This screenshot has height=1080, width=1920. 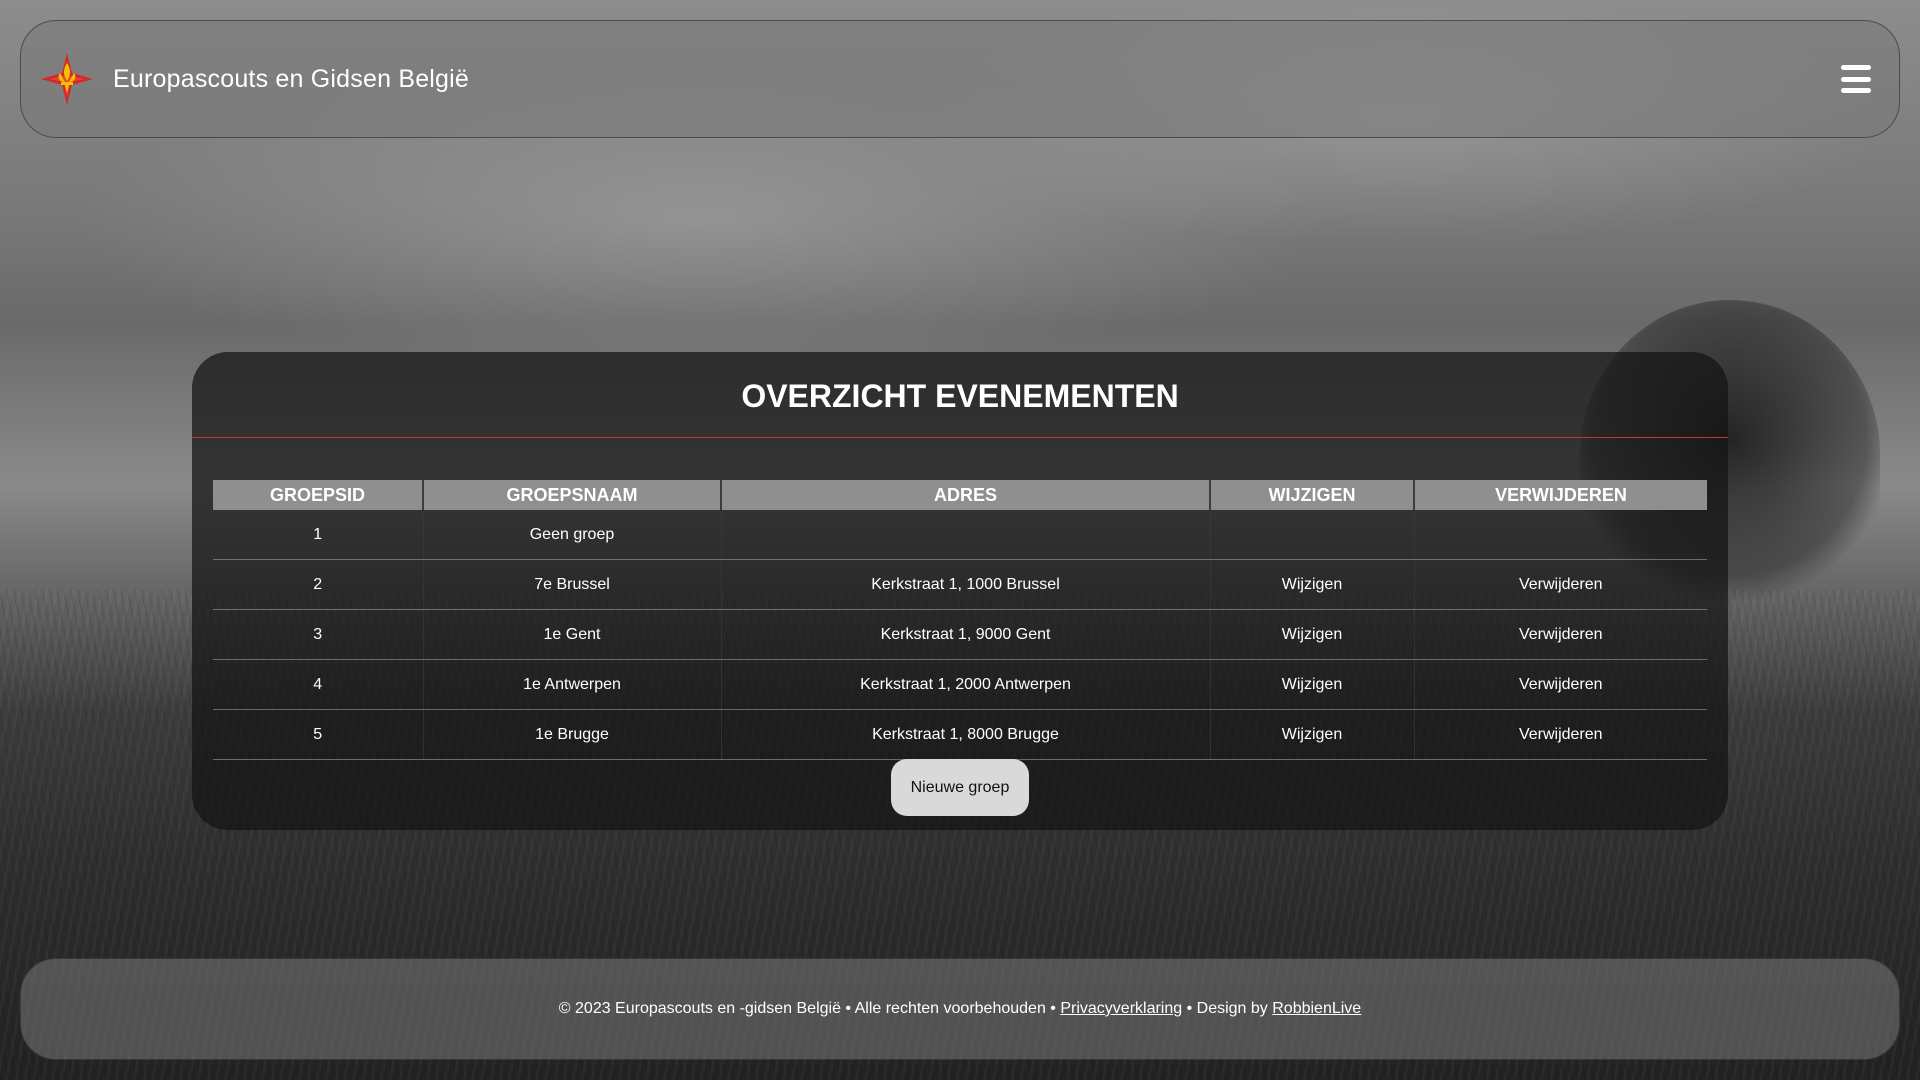 I want to click on group-address: Kerkstraat 1, 2000 Antwerpen, so click(x=966, y=684).